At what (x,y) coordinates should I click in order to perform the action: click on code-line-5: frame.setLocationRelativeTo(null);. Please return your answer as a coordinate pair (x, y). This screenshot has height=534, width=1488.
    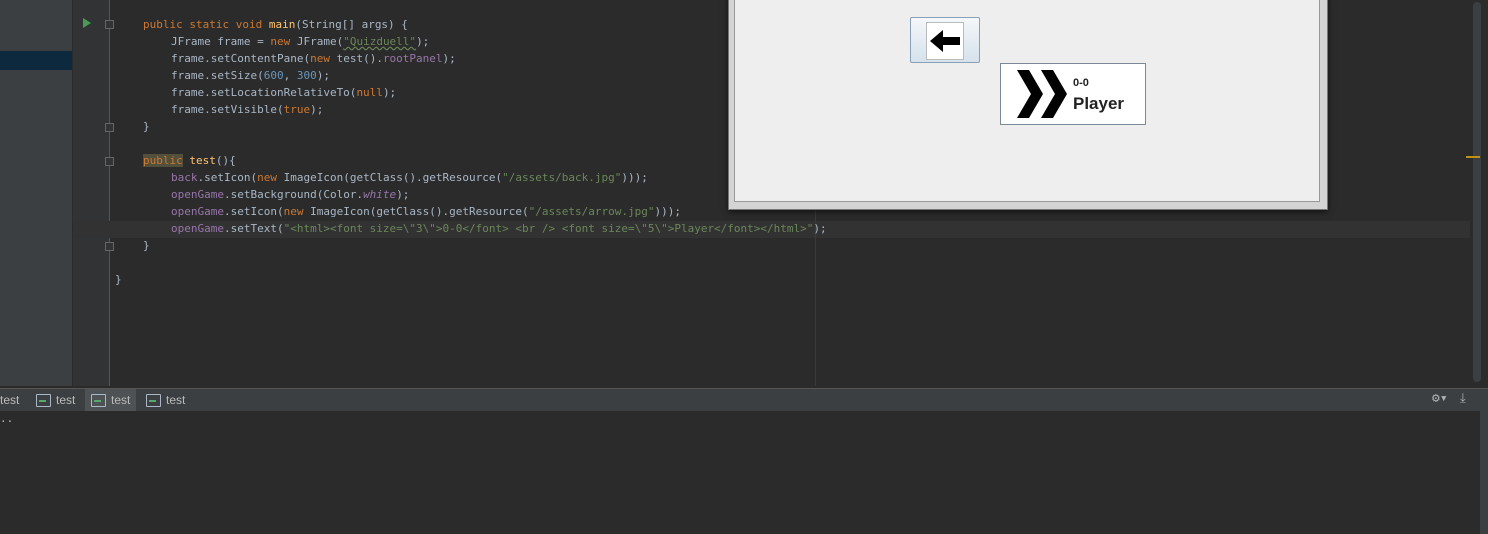
    Looking at the image, I should click on (283, 92).